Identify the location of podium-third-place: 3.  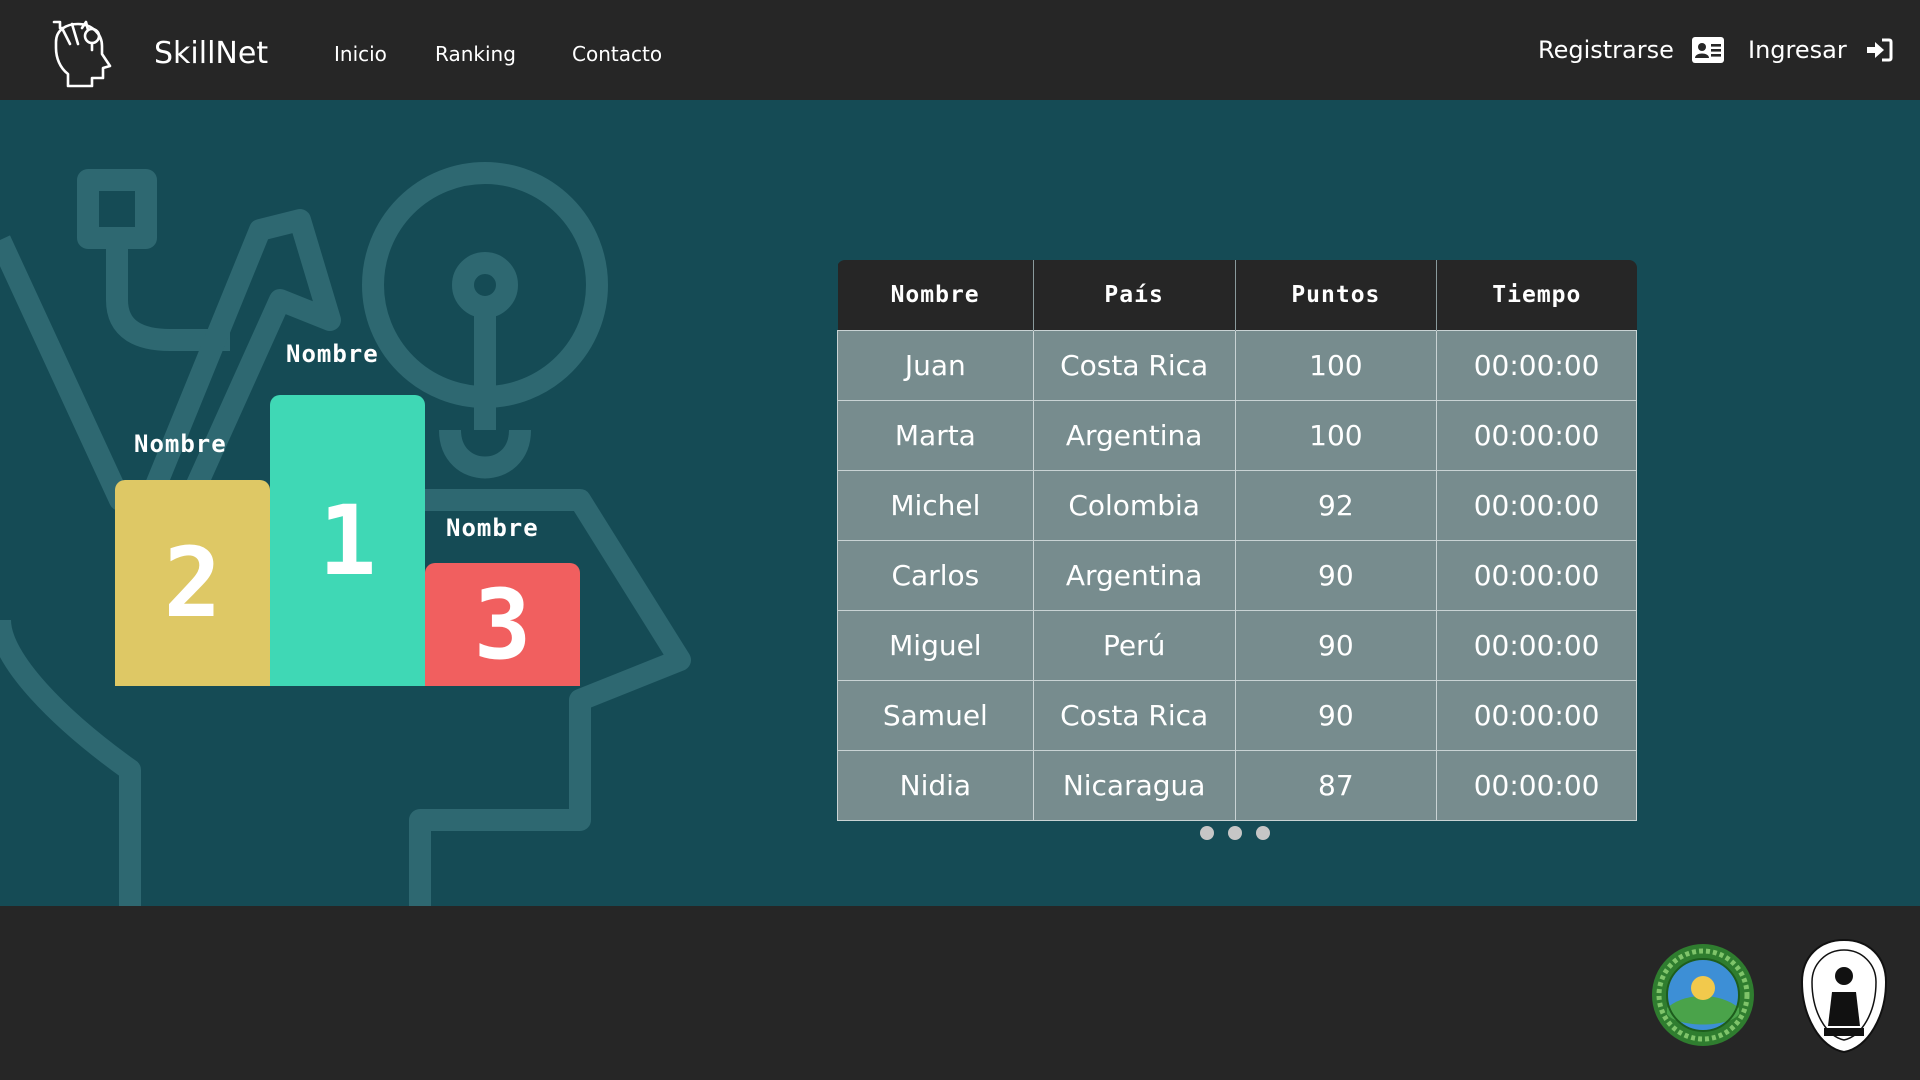
(502, 624).